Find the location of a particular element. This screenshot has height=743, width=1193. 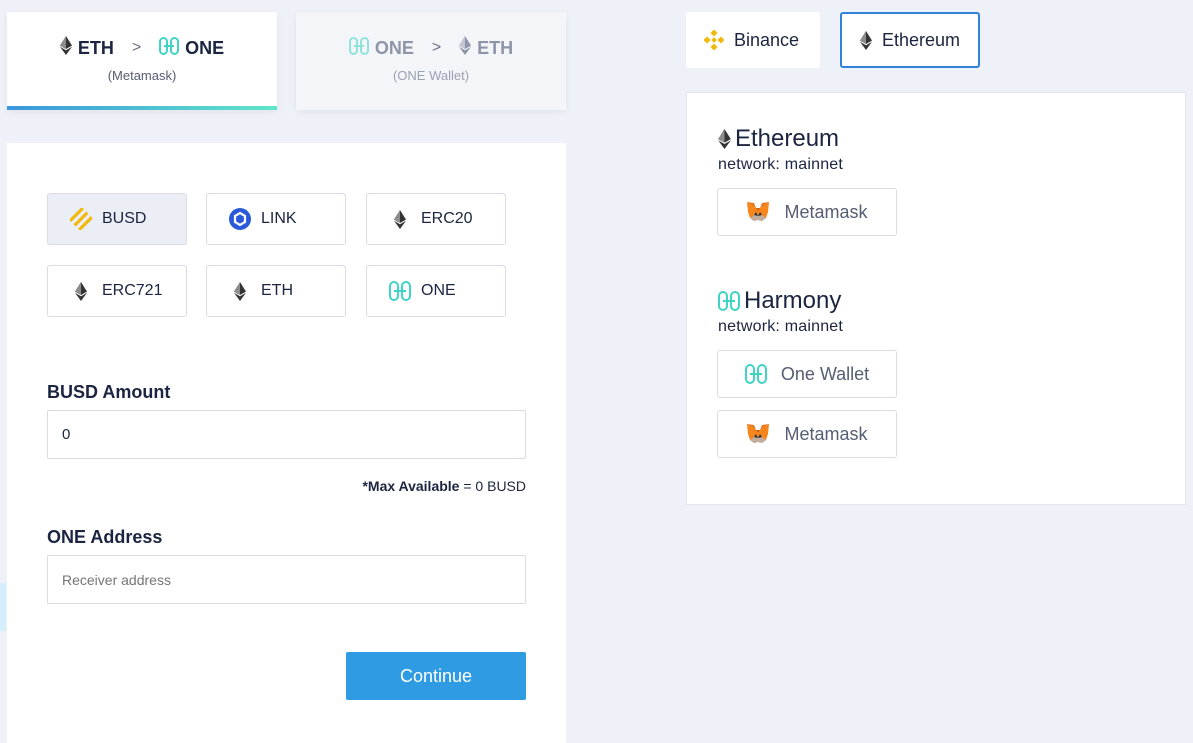

token-button-erc721: ERC721 is located at coordinates (117, 291).